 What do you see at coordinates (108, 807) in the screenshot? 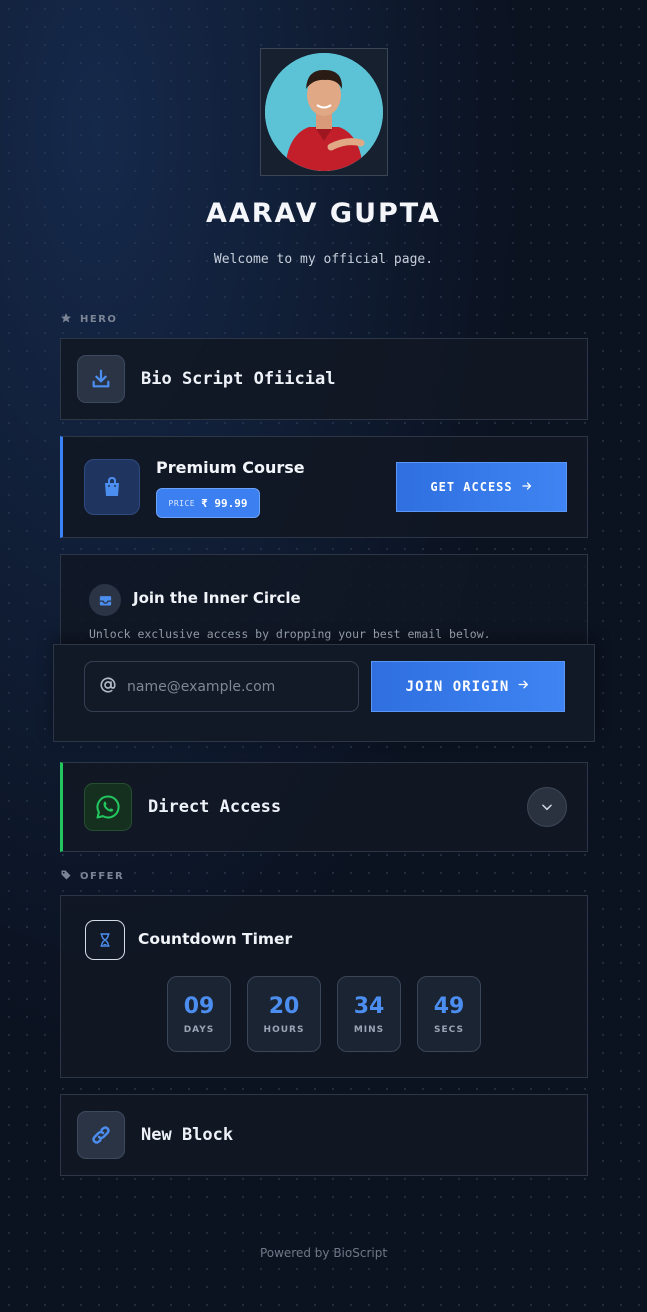
I see `whatsapp-icon` at bounding box center [108, 807].